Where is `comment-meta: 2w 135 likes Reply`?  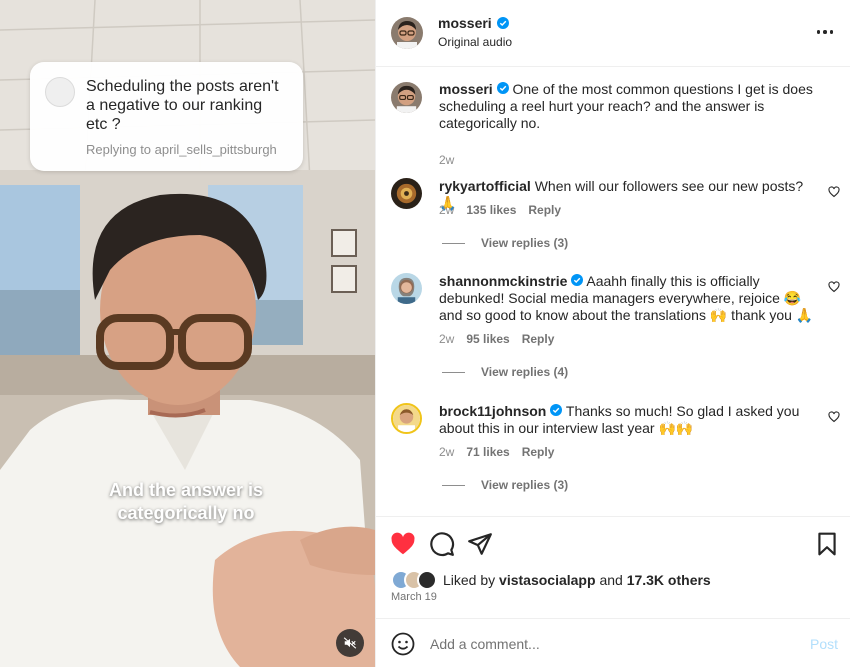
comment-meta: 2w 135 likes Reply is located at coordinates (500, 210).